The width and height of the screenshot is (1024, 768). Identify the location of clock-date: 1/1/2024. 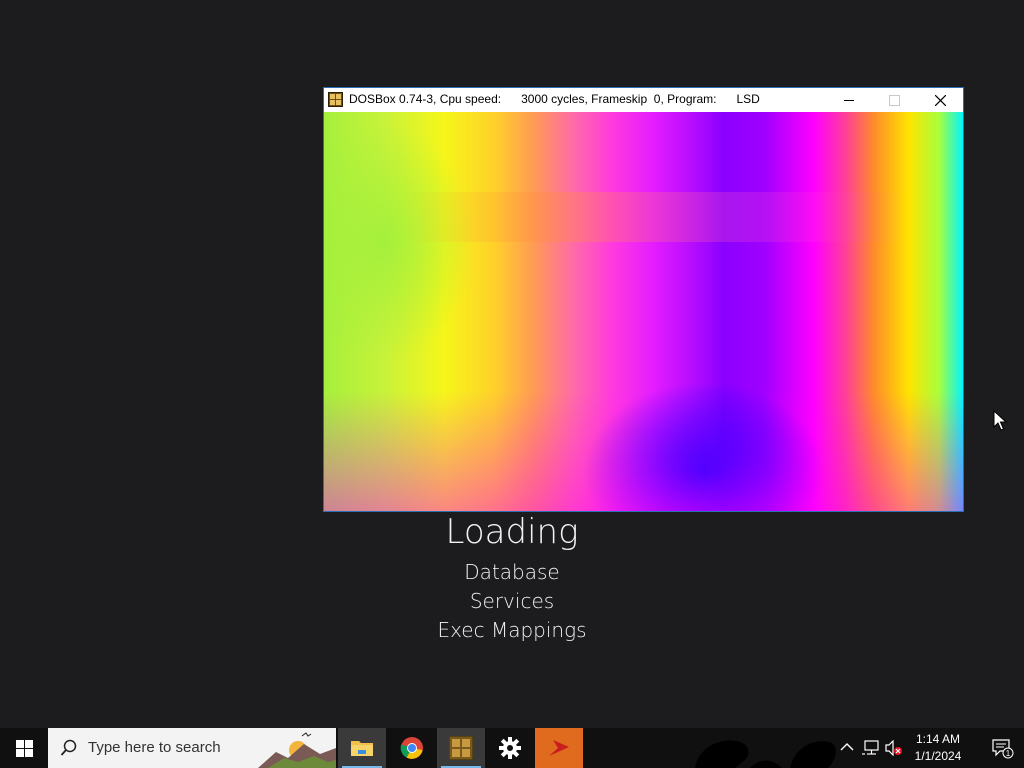
(938, 756).